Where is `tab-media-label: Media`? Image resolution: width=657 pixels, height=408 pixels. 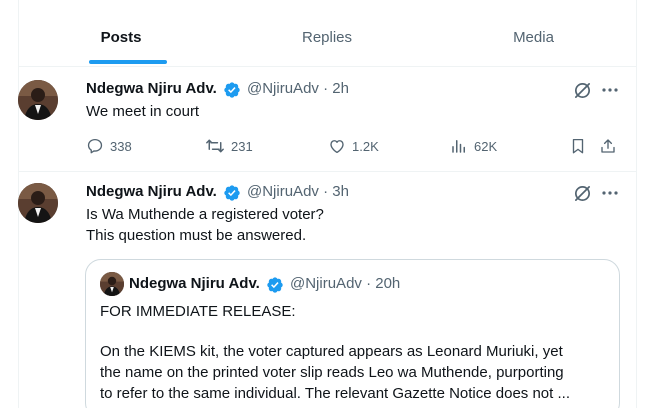
tab-media-label: Media is located at coordinates (533, 37).